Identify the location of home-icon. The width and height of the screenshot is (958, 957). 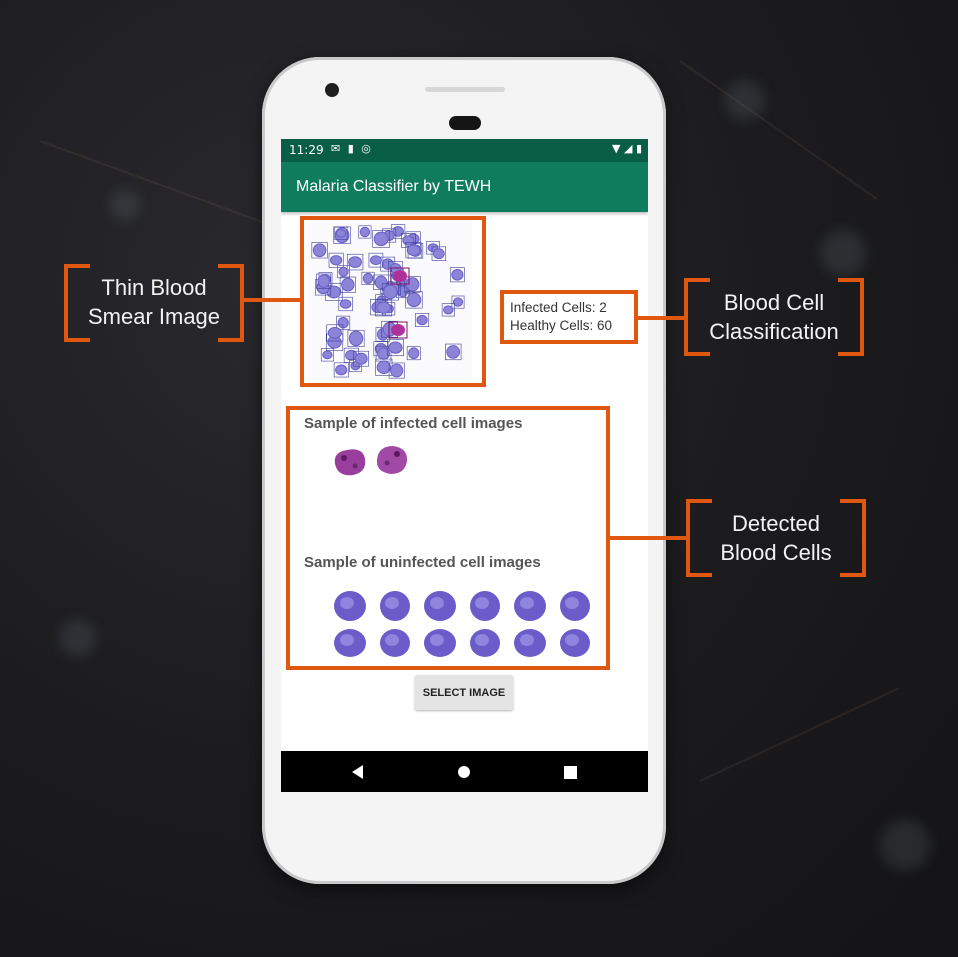
(464, 772).